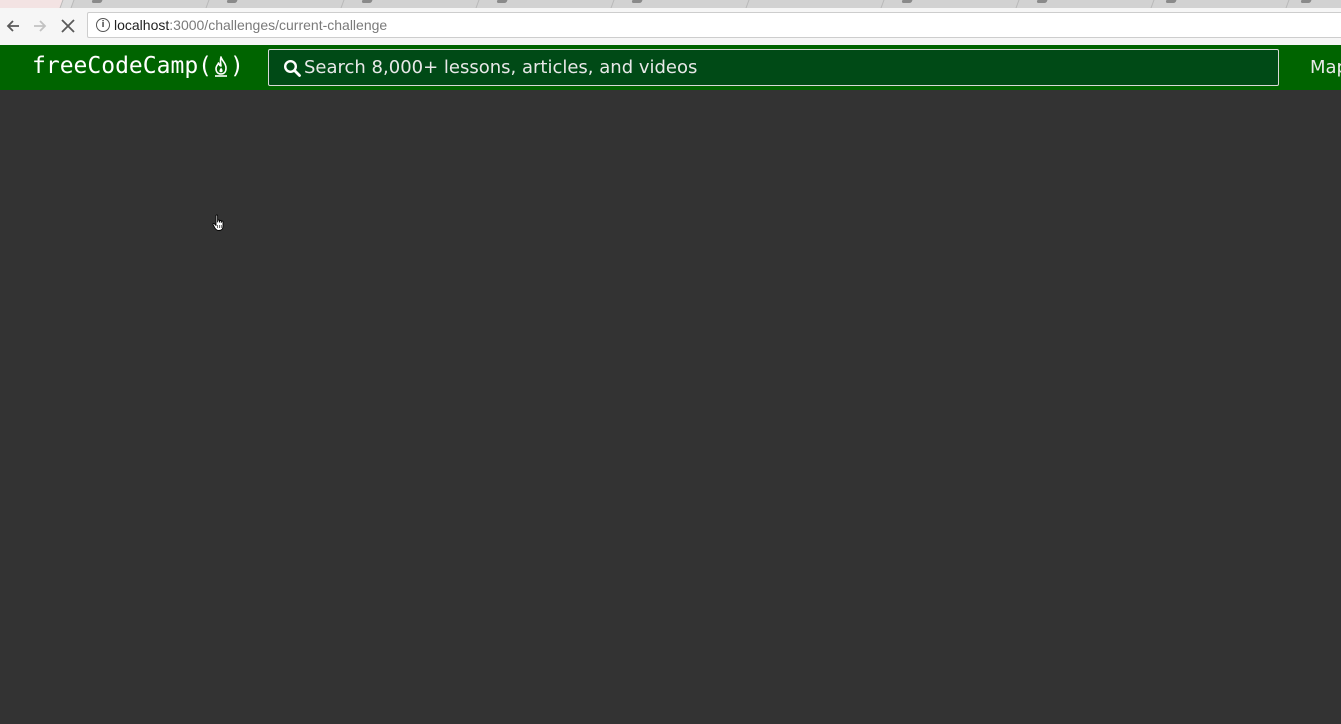  Describe the element at coordinates (142, 25) in the screenshot. I see `url-host: localhost` at that location.